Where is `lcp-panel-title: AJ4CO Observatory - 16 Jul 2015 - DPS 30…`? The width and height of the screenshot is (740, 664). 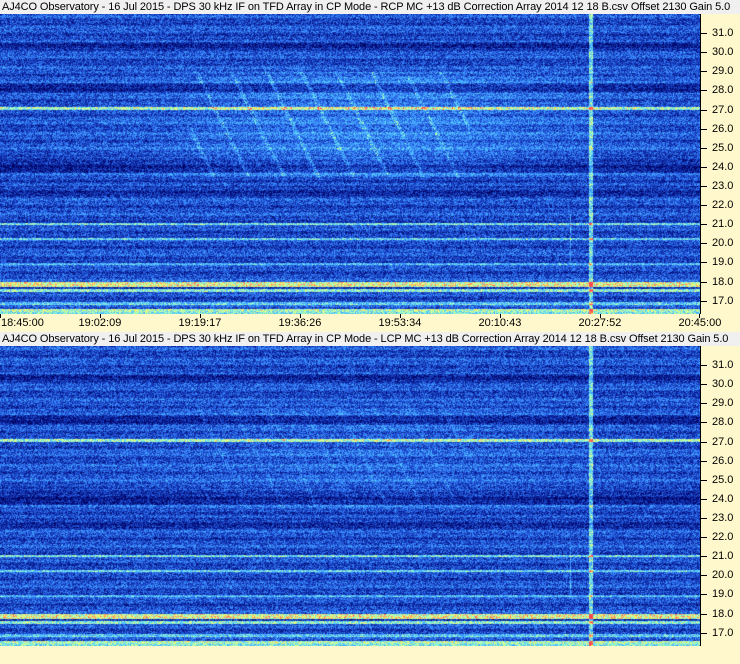
lcp-panel-title: AJ4CO Observatory - 16 Jul 2015 - DPS 30… is located at coordinates (370, 339).